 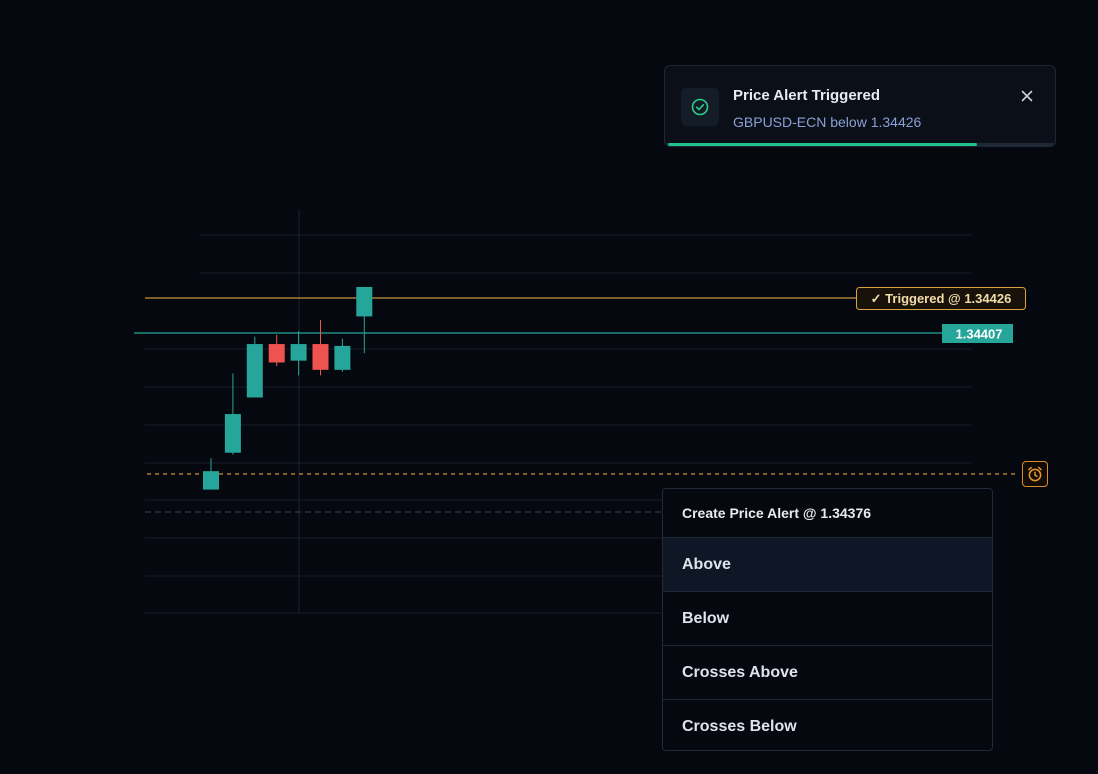 I want to click on alarm-clock-icon, so click(x=1035, y=474).